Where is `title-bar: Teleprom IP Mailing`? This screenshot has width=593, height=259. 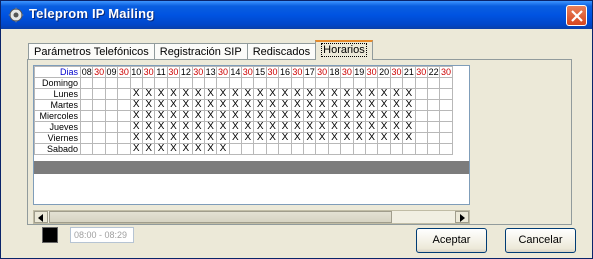
title-bar: Teleprom IP Mailing is located at coordinates (296, 15).